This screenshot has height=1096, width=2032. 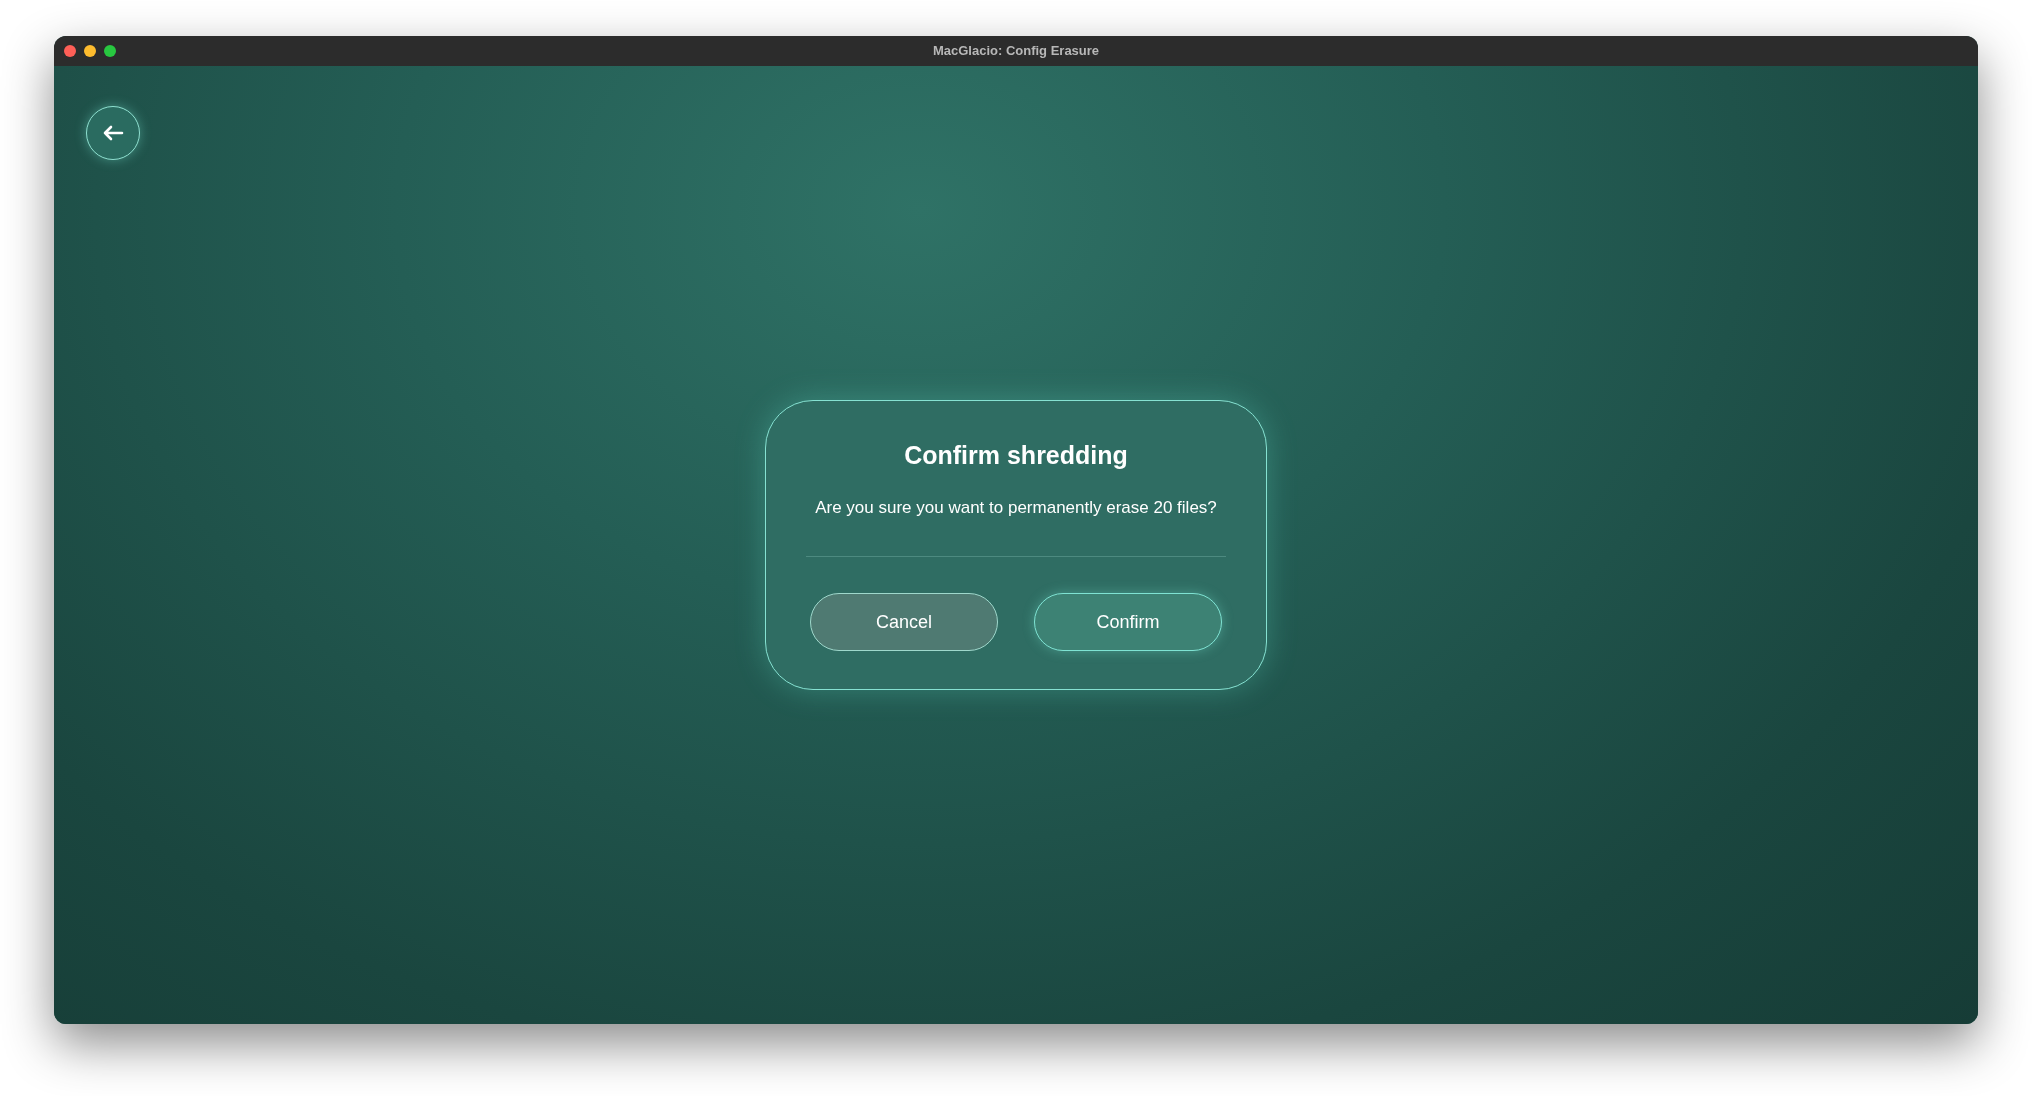 I want to click on close-window-button, so click(x=70, y=51).